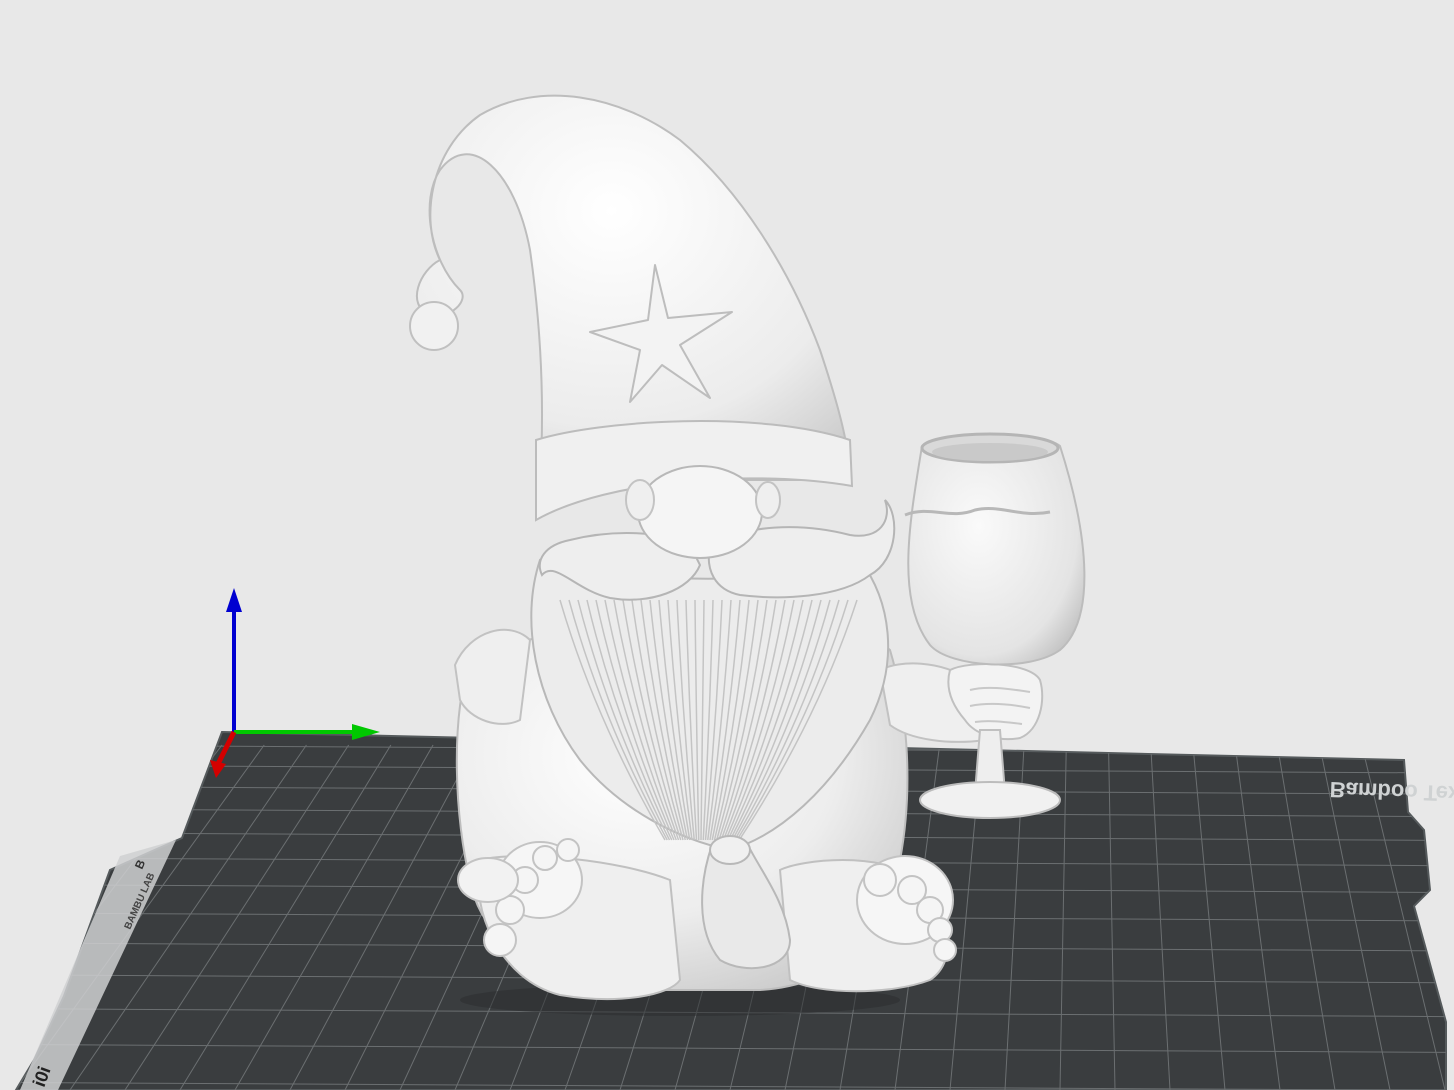  What do you see at coordinates (990, 759) in the screenshot?
I see `glass-stem` at bounding box center [990, 759].